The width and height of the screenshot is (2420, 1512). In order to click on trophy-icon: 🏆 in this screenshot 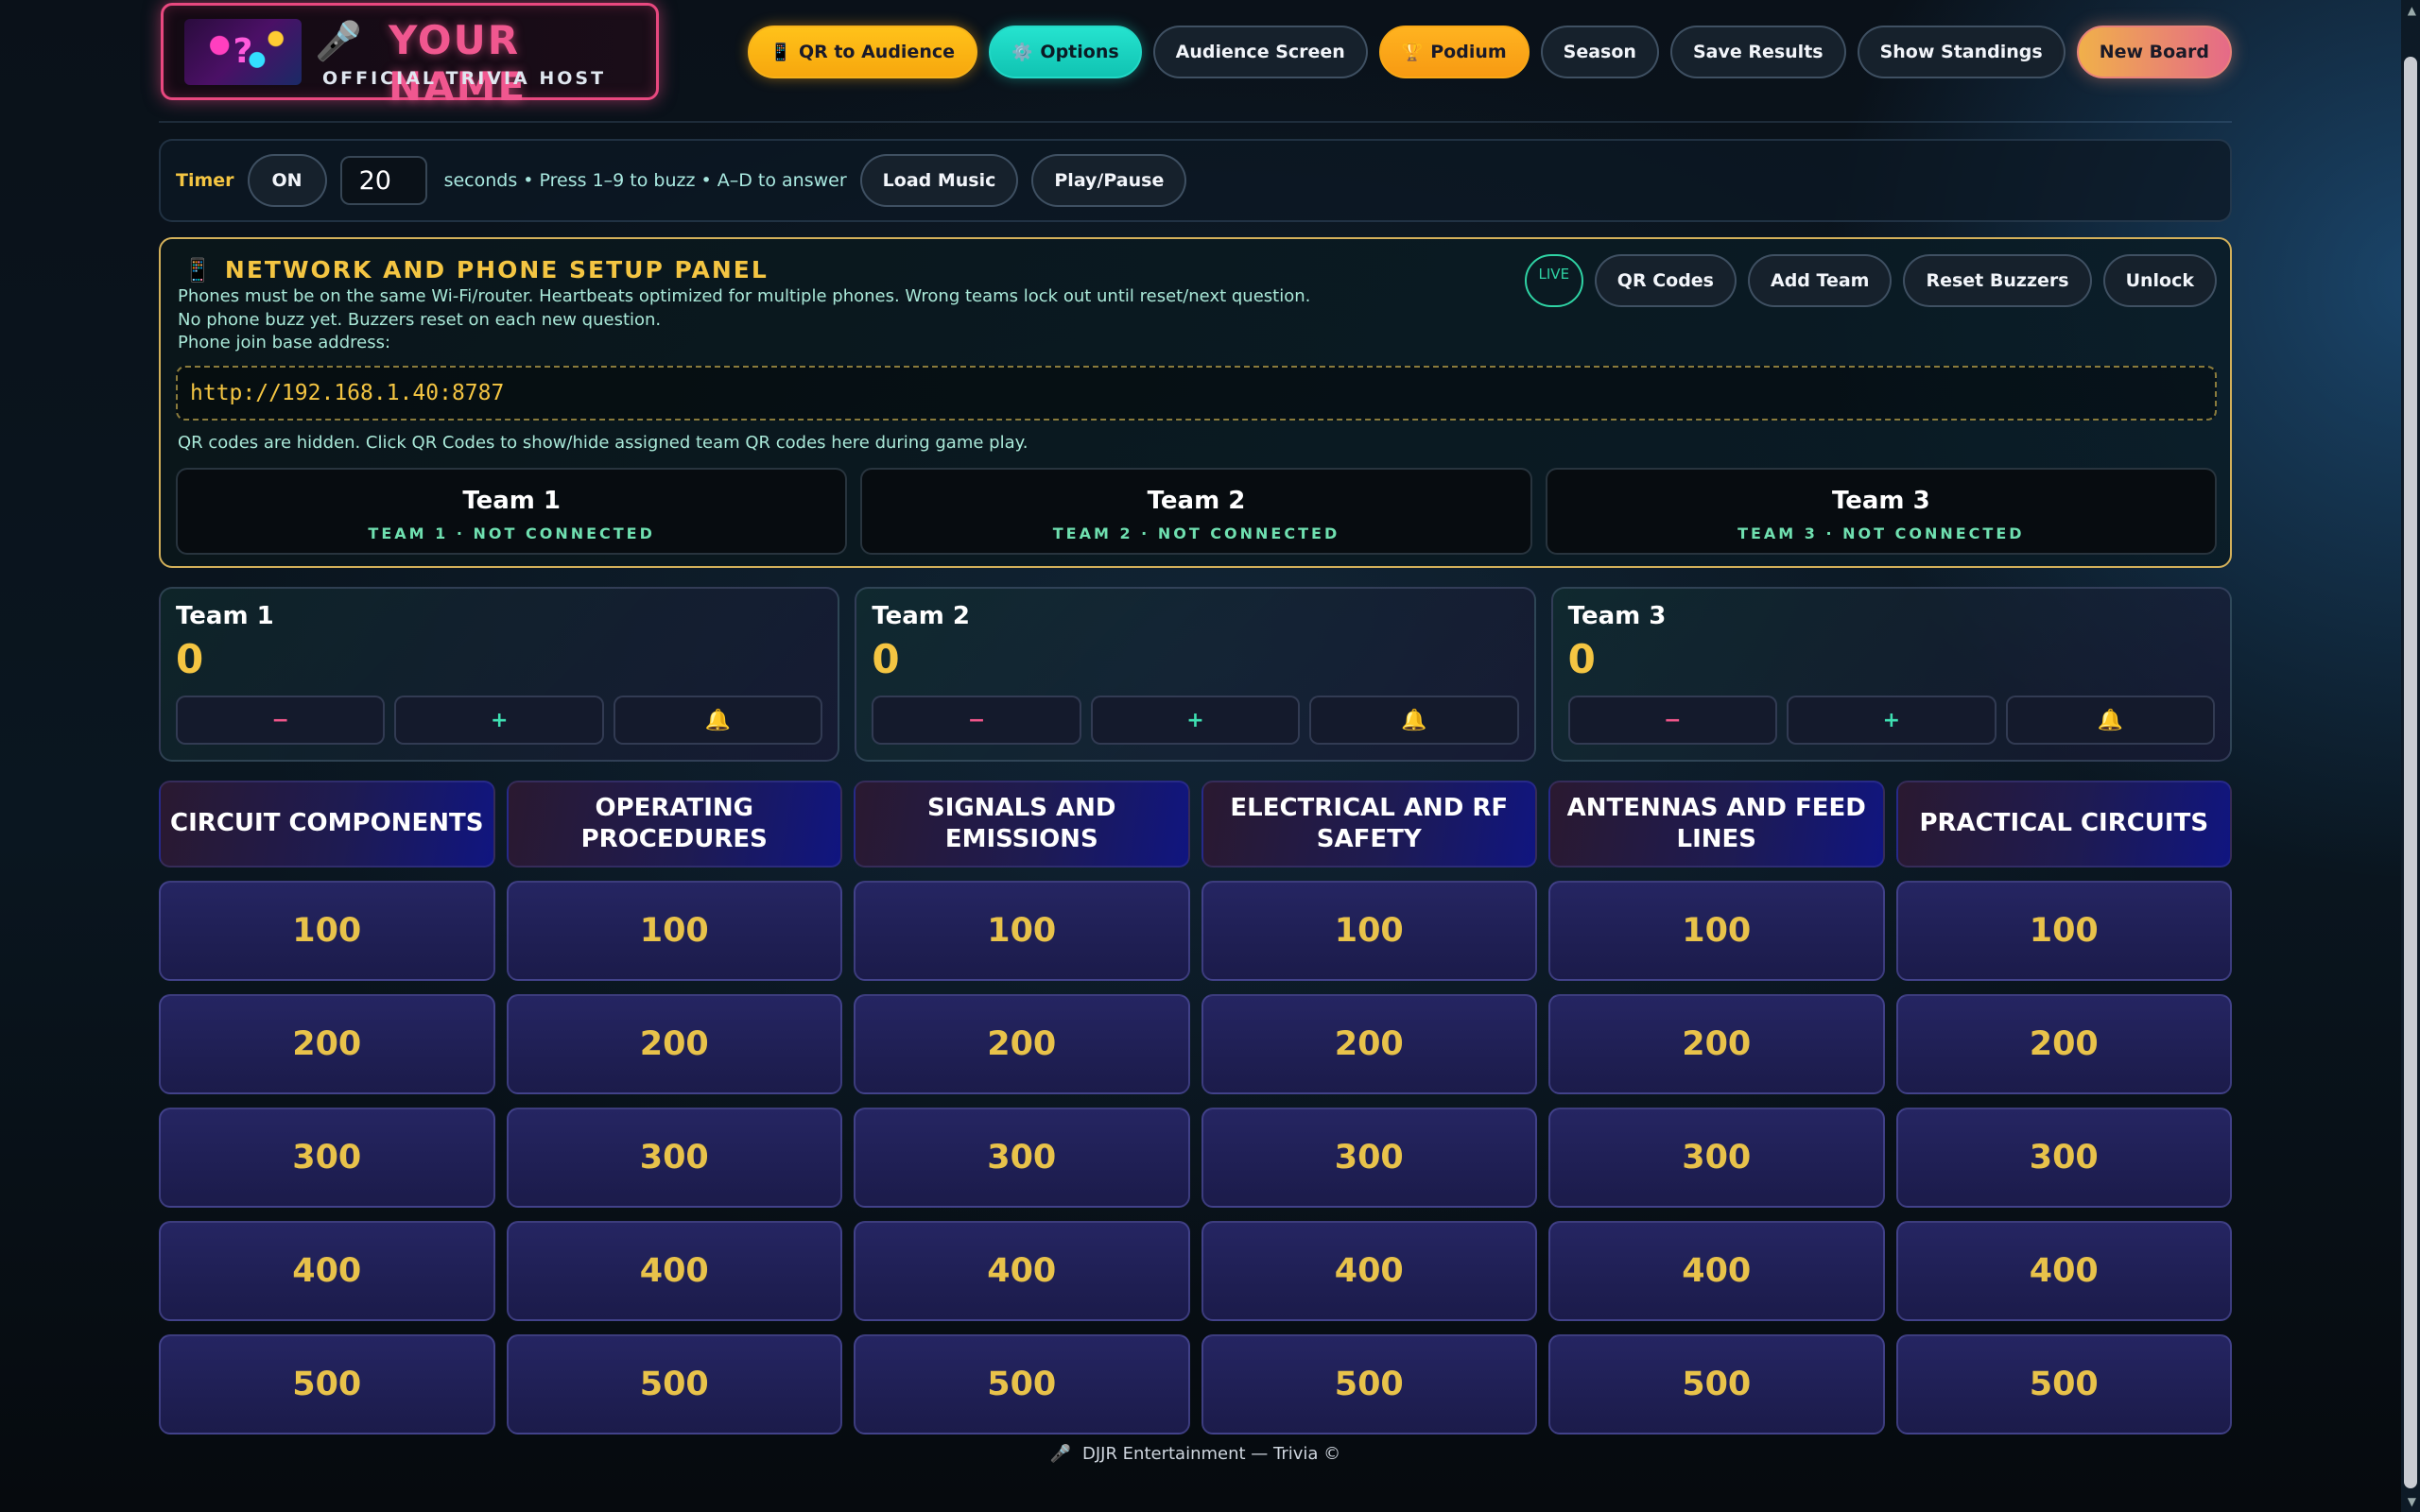, I will do `click(1412, 52)`.